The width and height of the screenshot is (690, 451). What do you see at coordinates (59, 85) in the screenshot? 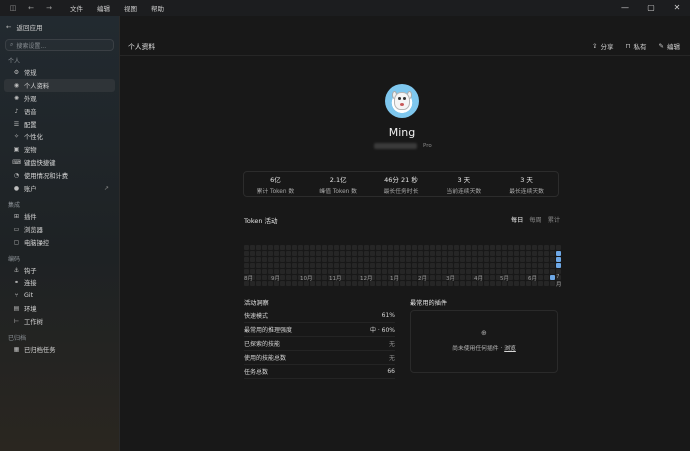
I see `sidebar-item-profile: ◉ 个人资料` at bounding box center [59, 85].